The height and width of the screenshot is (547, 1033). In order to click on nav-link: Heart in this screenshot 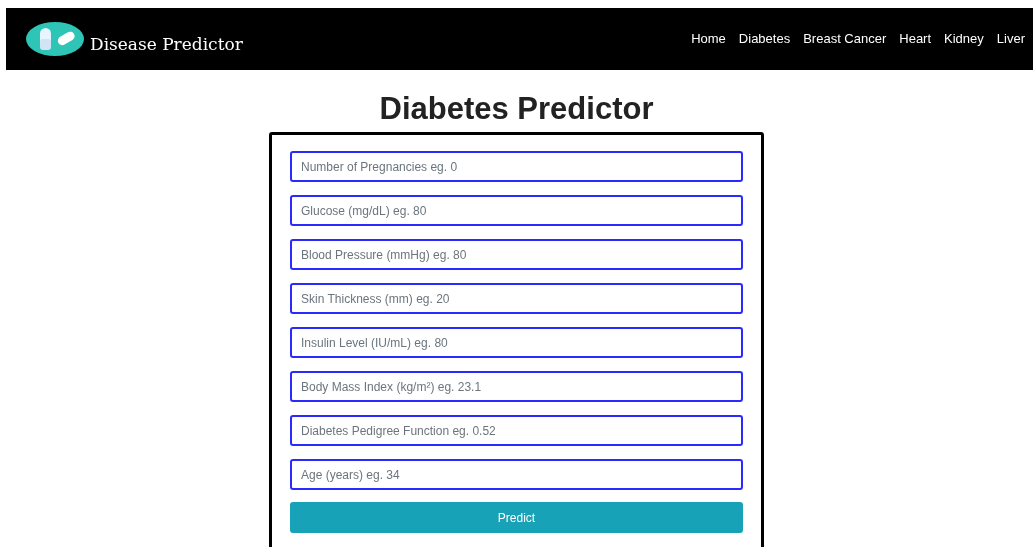, I will do `click(915, 39)`.